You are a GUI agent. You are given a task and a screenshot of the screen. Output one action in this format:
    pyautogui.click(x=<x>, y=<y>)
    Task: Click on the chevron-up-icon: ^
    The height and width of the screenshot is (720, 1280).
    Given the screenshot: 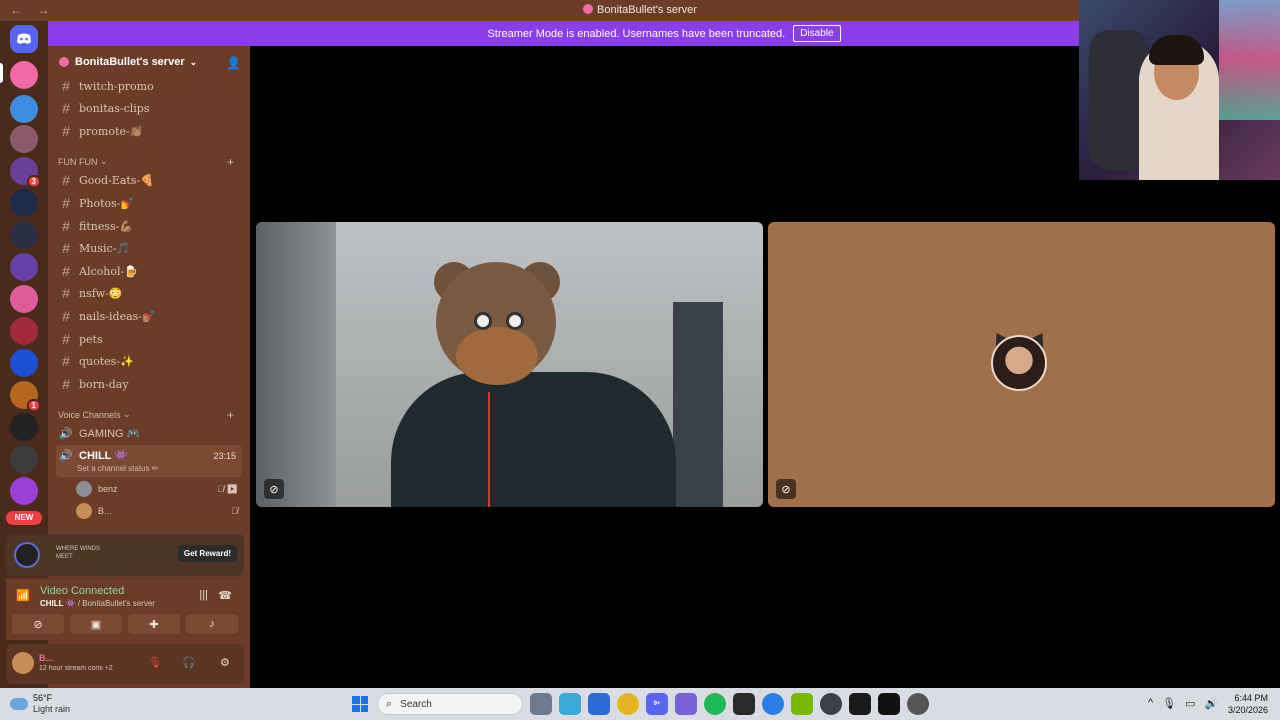 What is the action you would take?
    pyautogui.click(x=1150, y=703)
    